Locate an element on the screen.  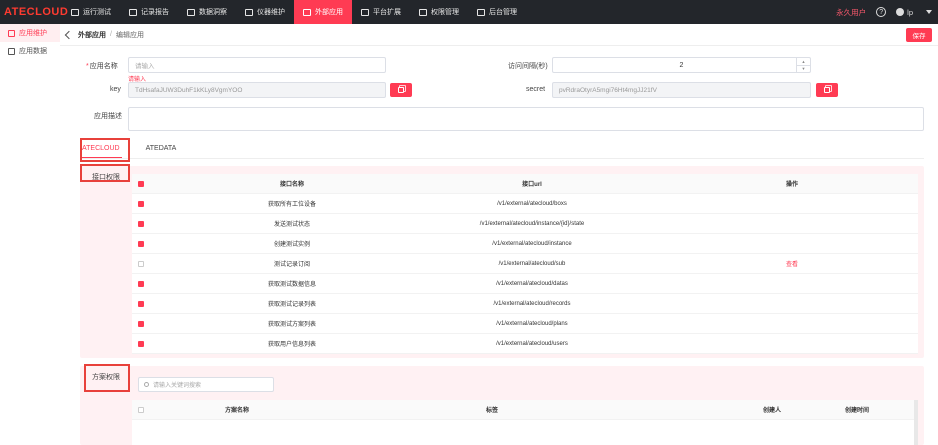
api-name-cell: 获取测试记录列表 is located at coordinates (291, 305).